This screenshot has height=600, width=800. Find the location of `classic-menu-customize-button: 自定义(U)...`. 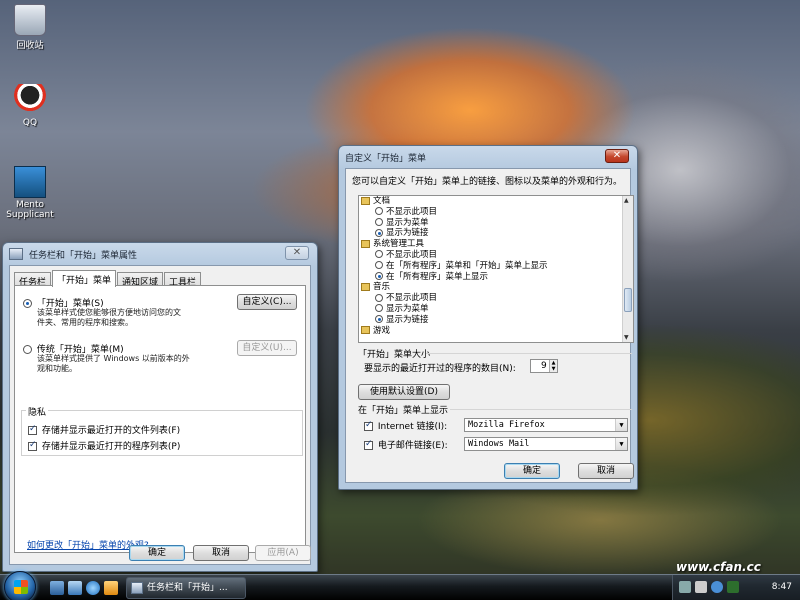

classic-menu-customize-button: 自定义(U)... is located at coordinates (267, 348).